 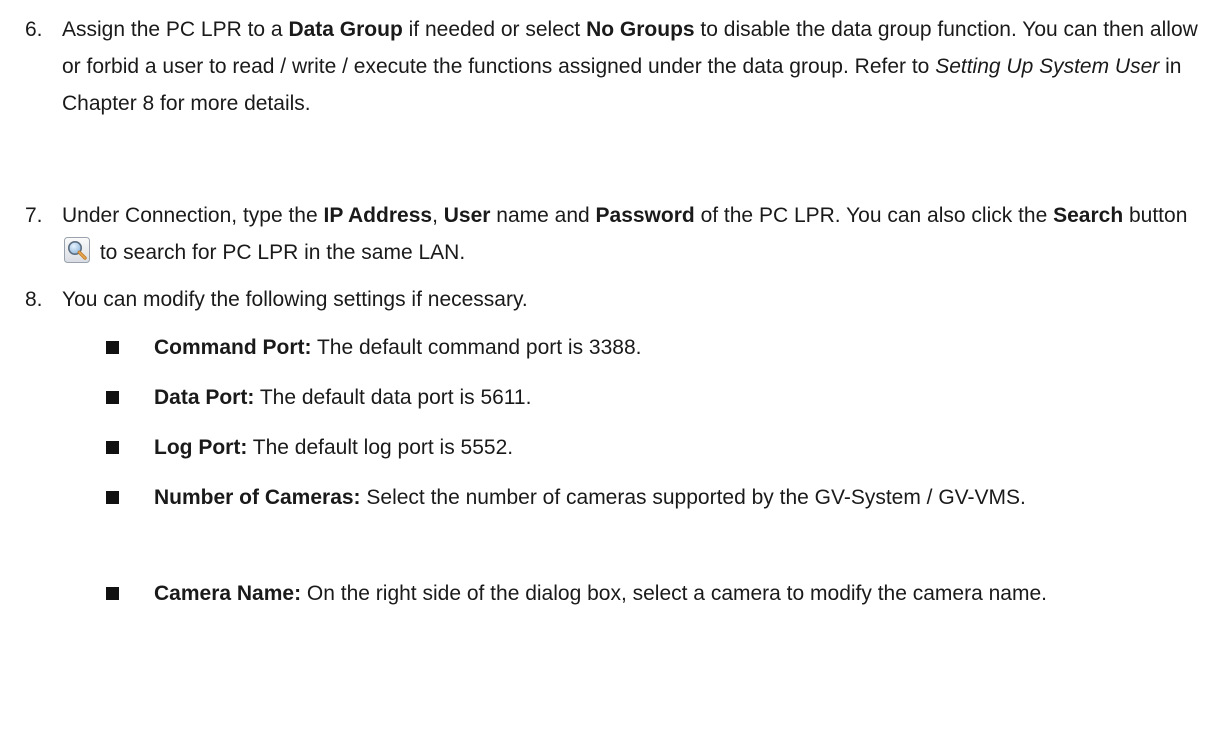 What do you see at coordinates (228, 593) in the screenshot?
I see `setting-label: Camera Name:` at bounding box center [228, 593].